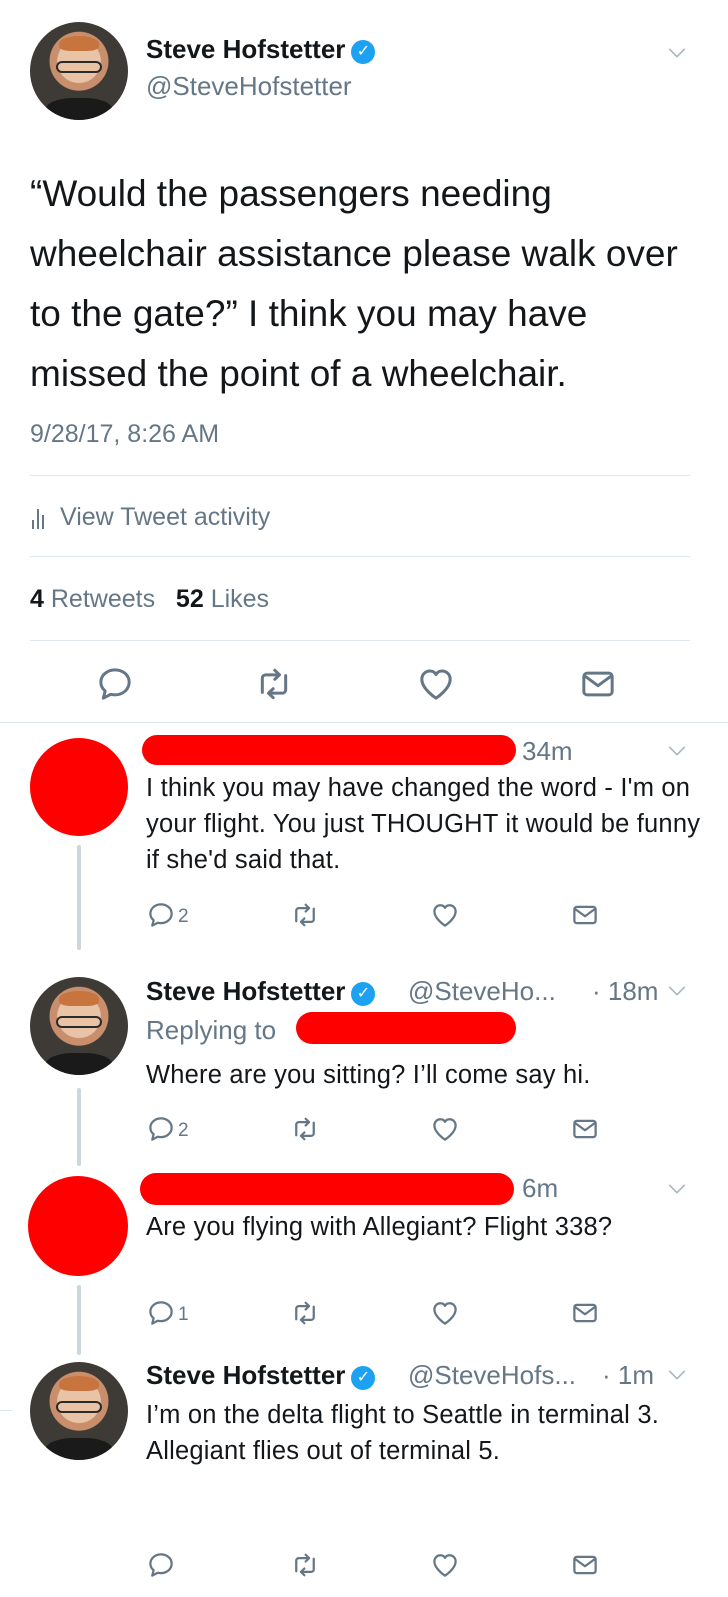 This screenshot has height=1597, width=728. What do you see at coordinates (368, 1075) in the screenshot?
I see `reply-text: Where are you sitting? I’ll come say hi.` at bounding box center [368, 1075].